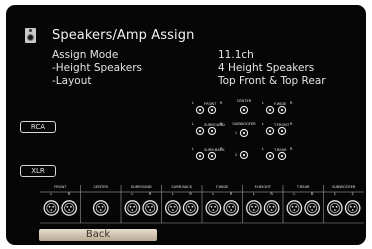 The width and height of the screenshot is (372, 249). I want to click on xlr-connector-5-0-mark: L, so click(254, 194).